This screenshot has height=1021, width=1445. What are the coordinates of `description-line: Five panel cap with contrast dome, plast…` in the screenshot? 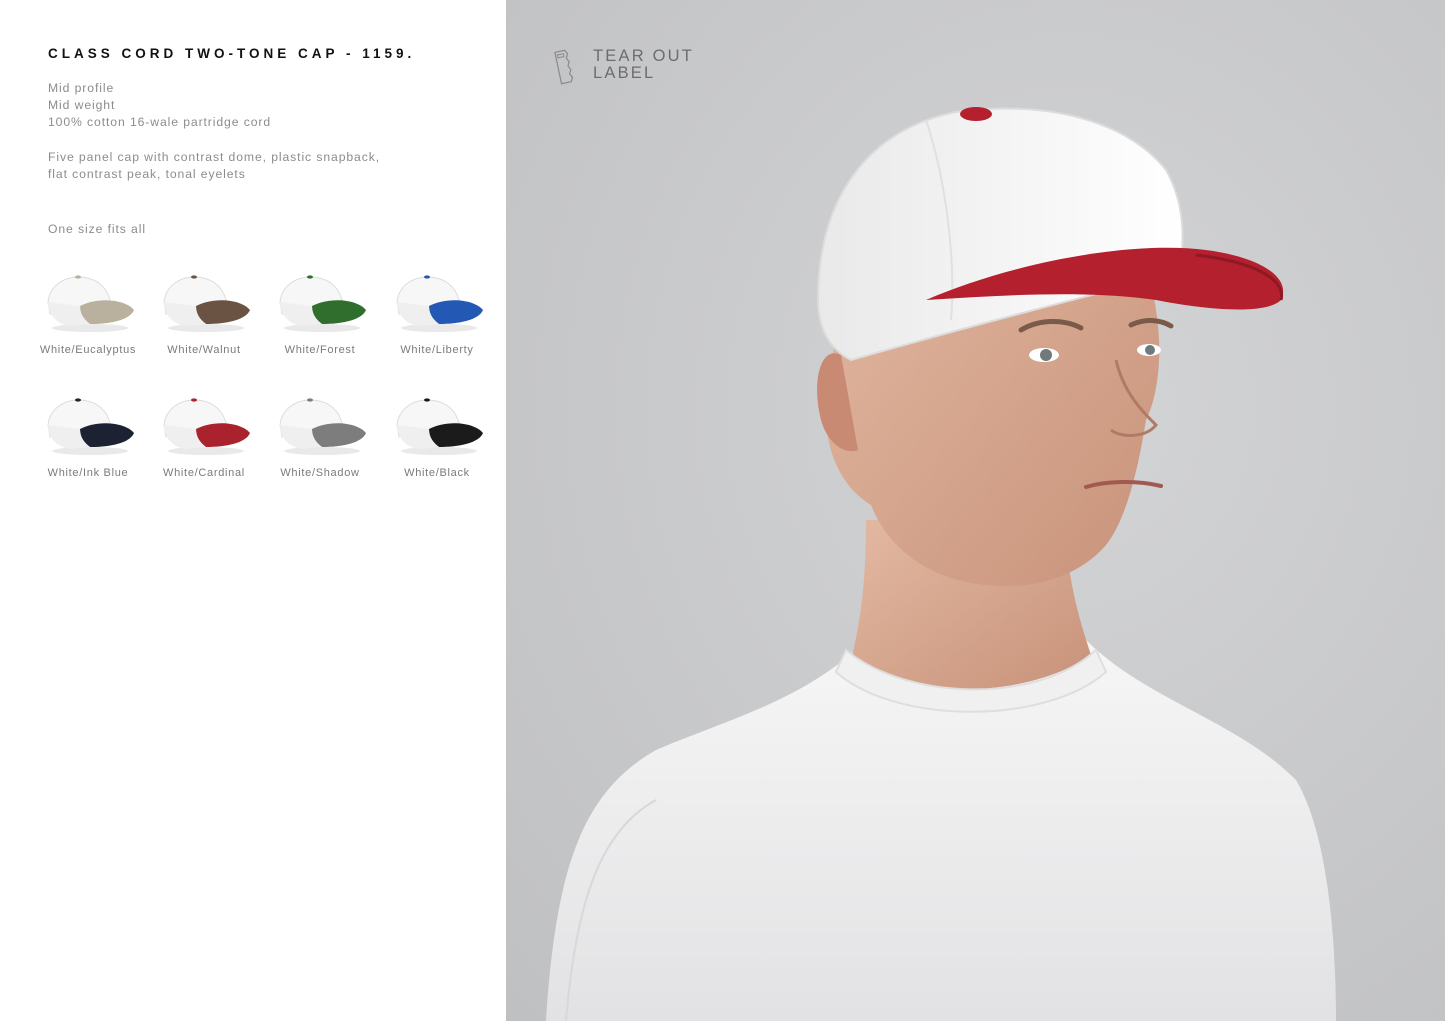 It's located at (214, 157).